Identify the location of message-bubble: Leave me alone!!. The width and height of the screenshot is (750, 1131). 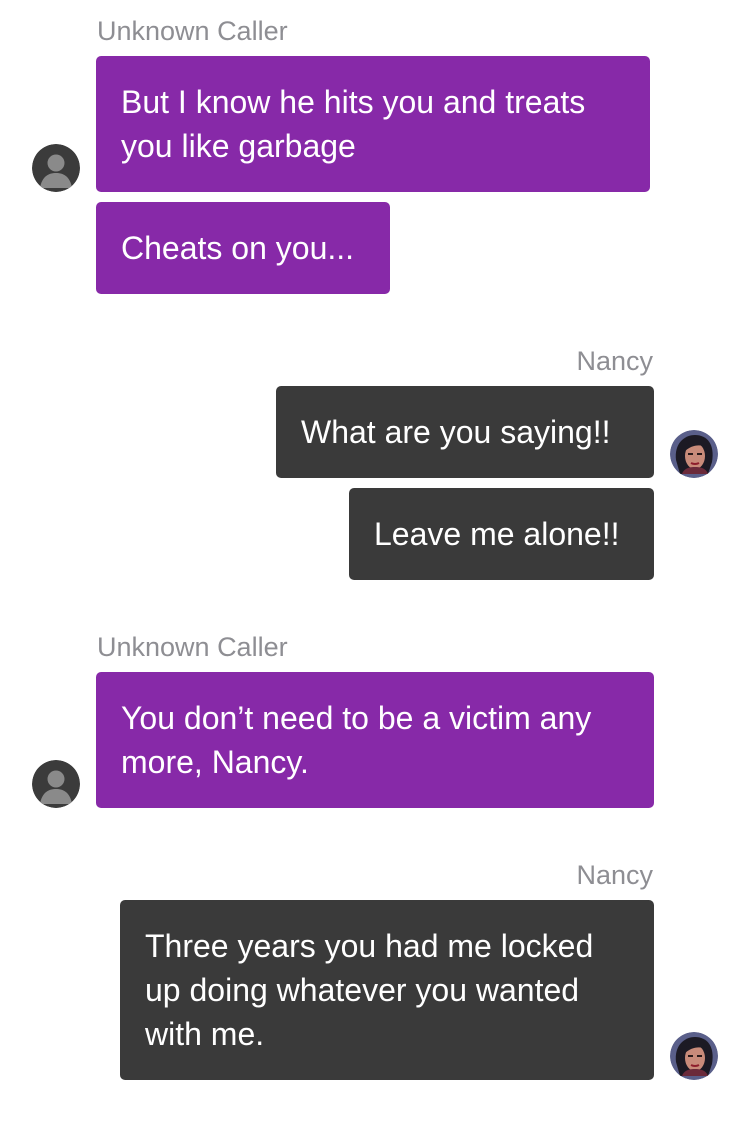
(501, 534).